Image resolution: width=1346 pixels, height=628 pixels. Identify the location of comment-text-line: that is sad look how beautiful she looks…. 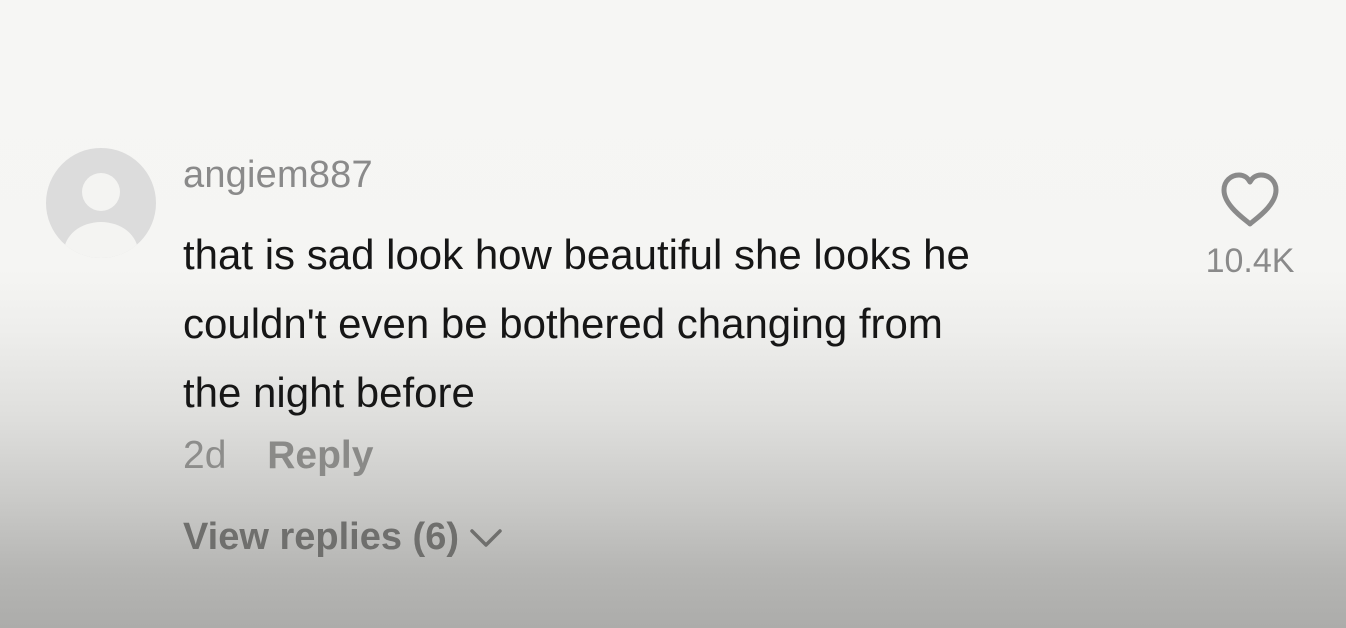
(576, 254).